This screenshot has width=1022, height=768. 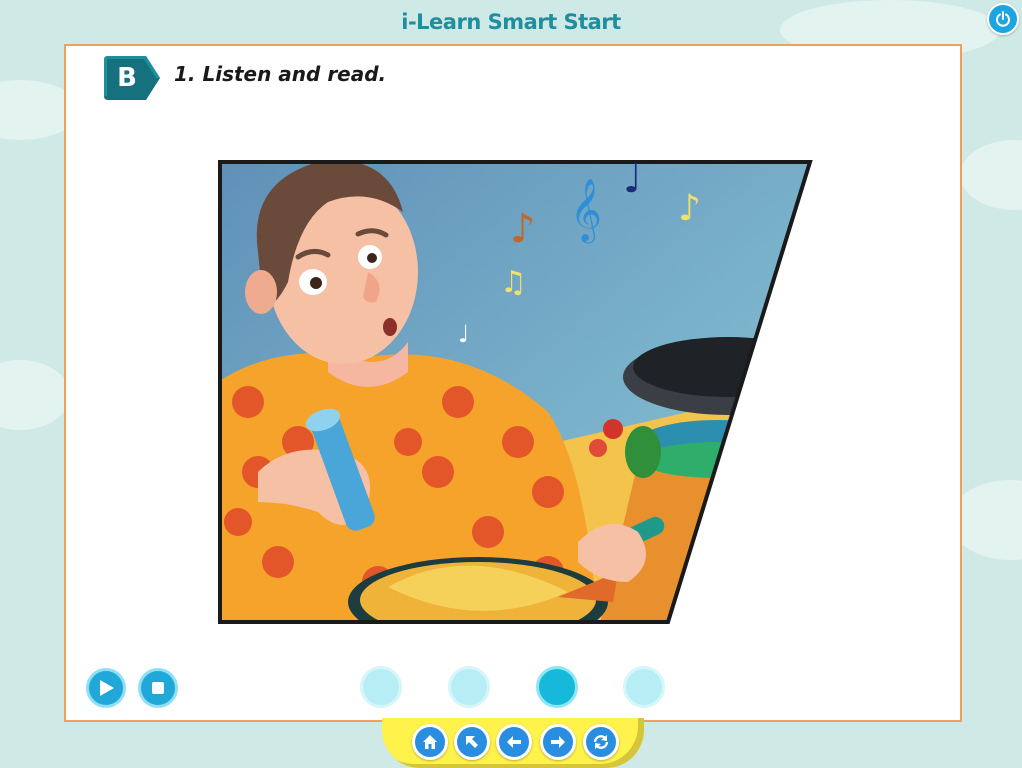 I want to click on stop-button, so click(x=158, y=688).